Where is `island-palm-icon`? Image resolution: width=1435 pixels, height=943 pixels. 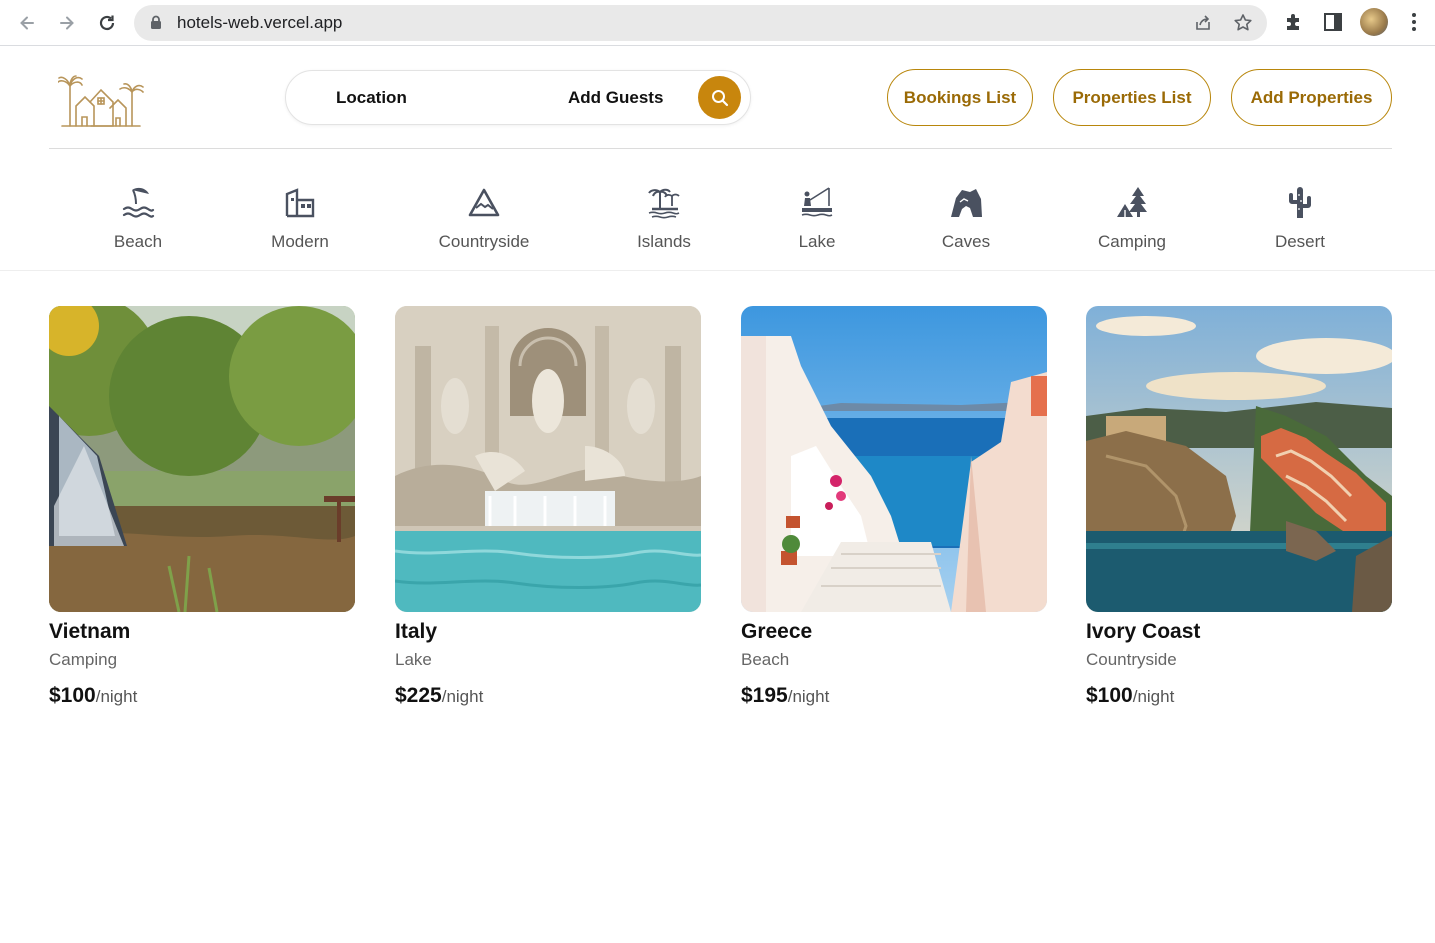 island-palm-icon is located at coordinates (664, 203).